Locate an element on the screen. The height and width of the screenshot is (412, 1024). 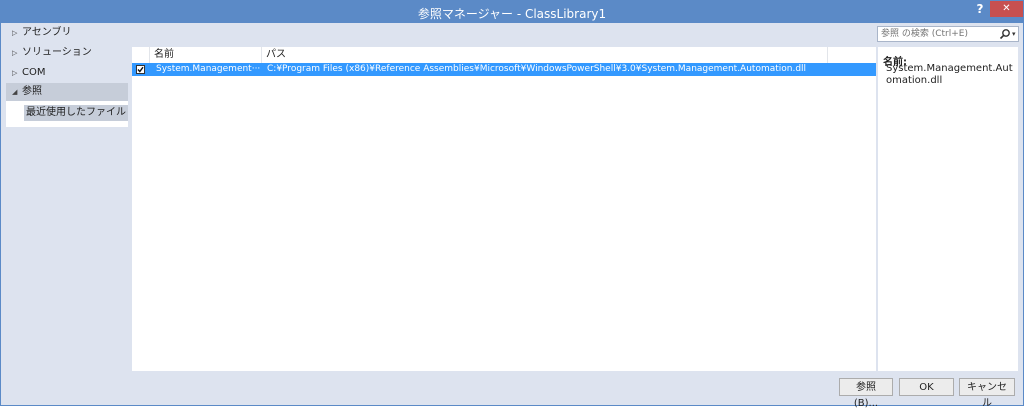
sidebar-item-solution: ▷ ソリューション is located at coordinates (67, 53).